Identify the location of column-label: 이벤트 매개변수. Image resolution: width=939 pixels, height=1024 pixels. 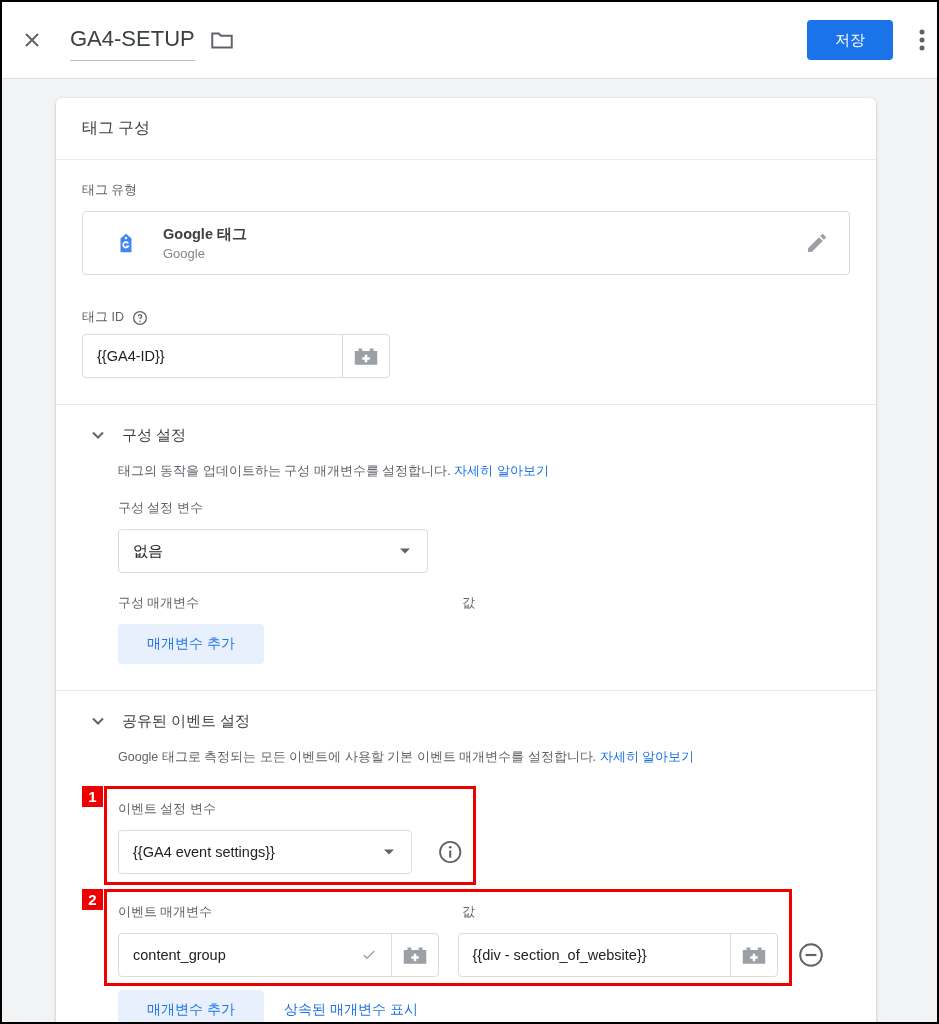
(166, 912).